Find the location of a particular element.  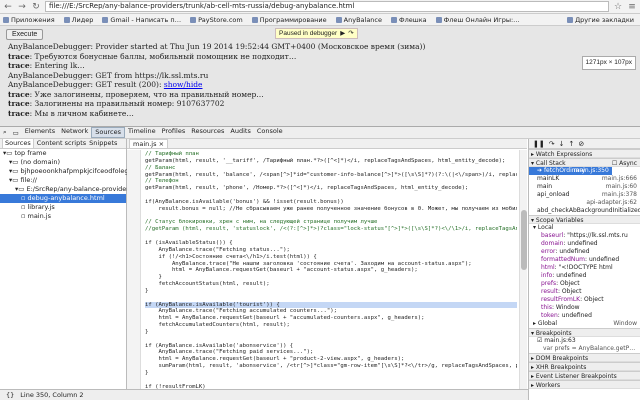

pretty-print-icon: {} is located at coordinates (10, 395).